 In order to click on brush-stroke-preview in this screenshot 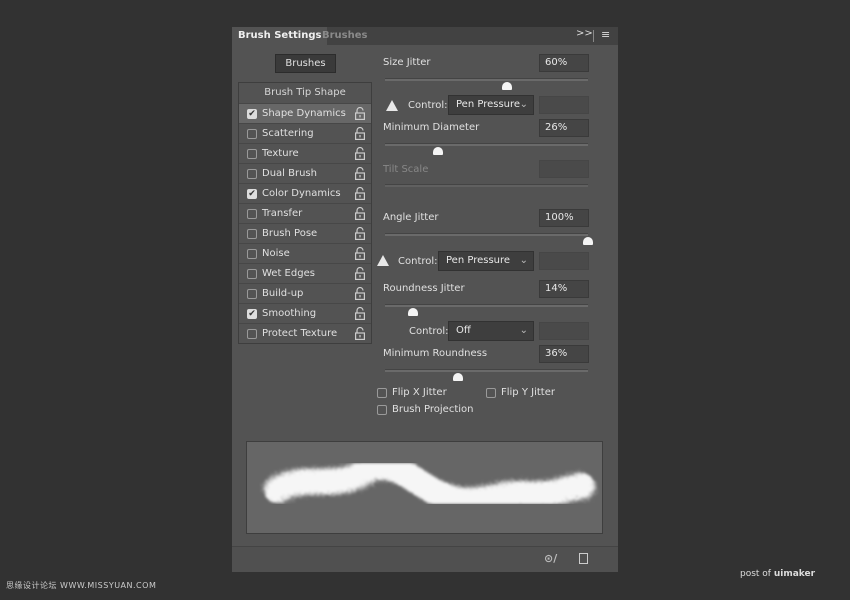, I will do `click(424, 487)`.